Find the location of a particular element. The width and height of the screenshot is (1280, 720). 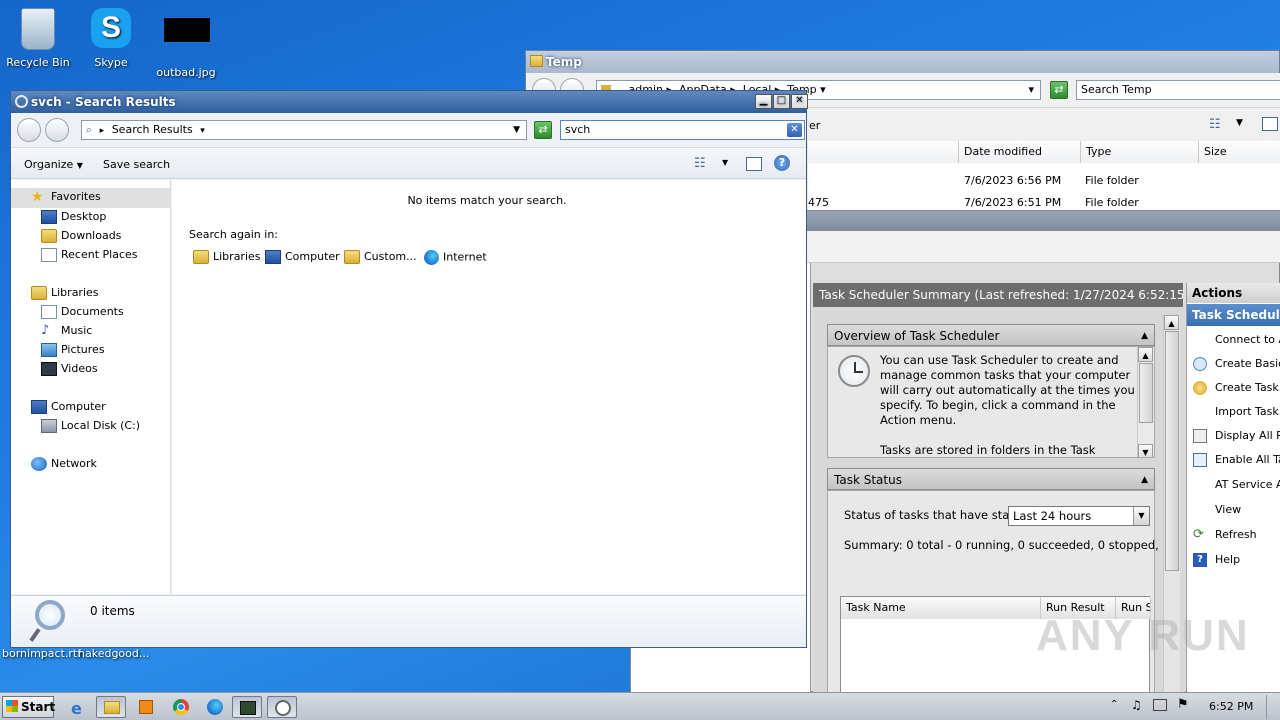

sidebar-item-local-disk: Local Disk (C:) is located at coordinates (90, 426).